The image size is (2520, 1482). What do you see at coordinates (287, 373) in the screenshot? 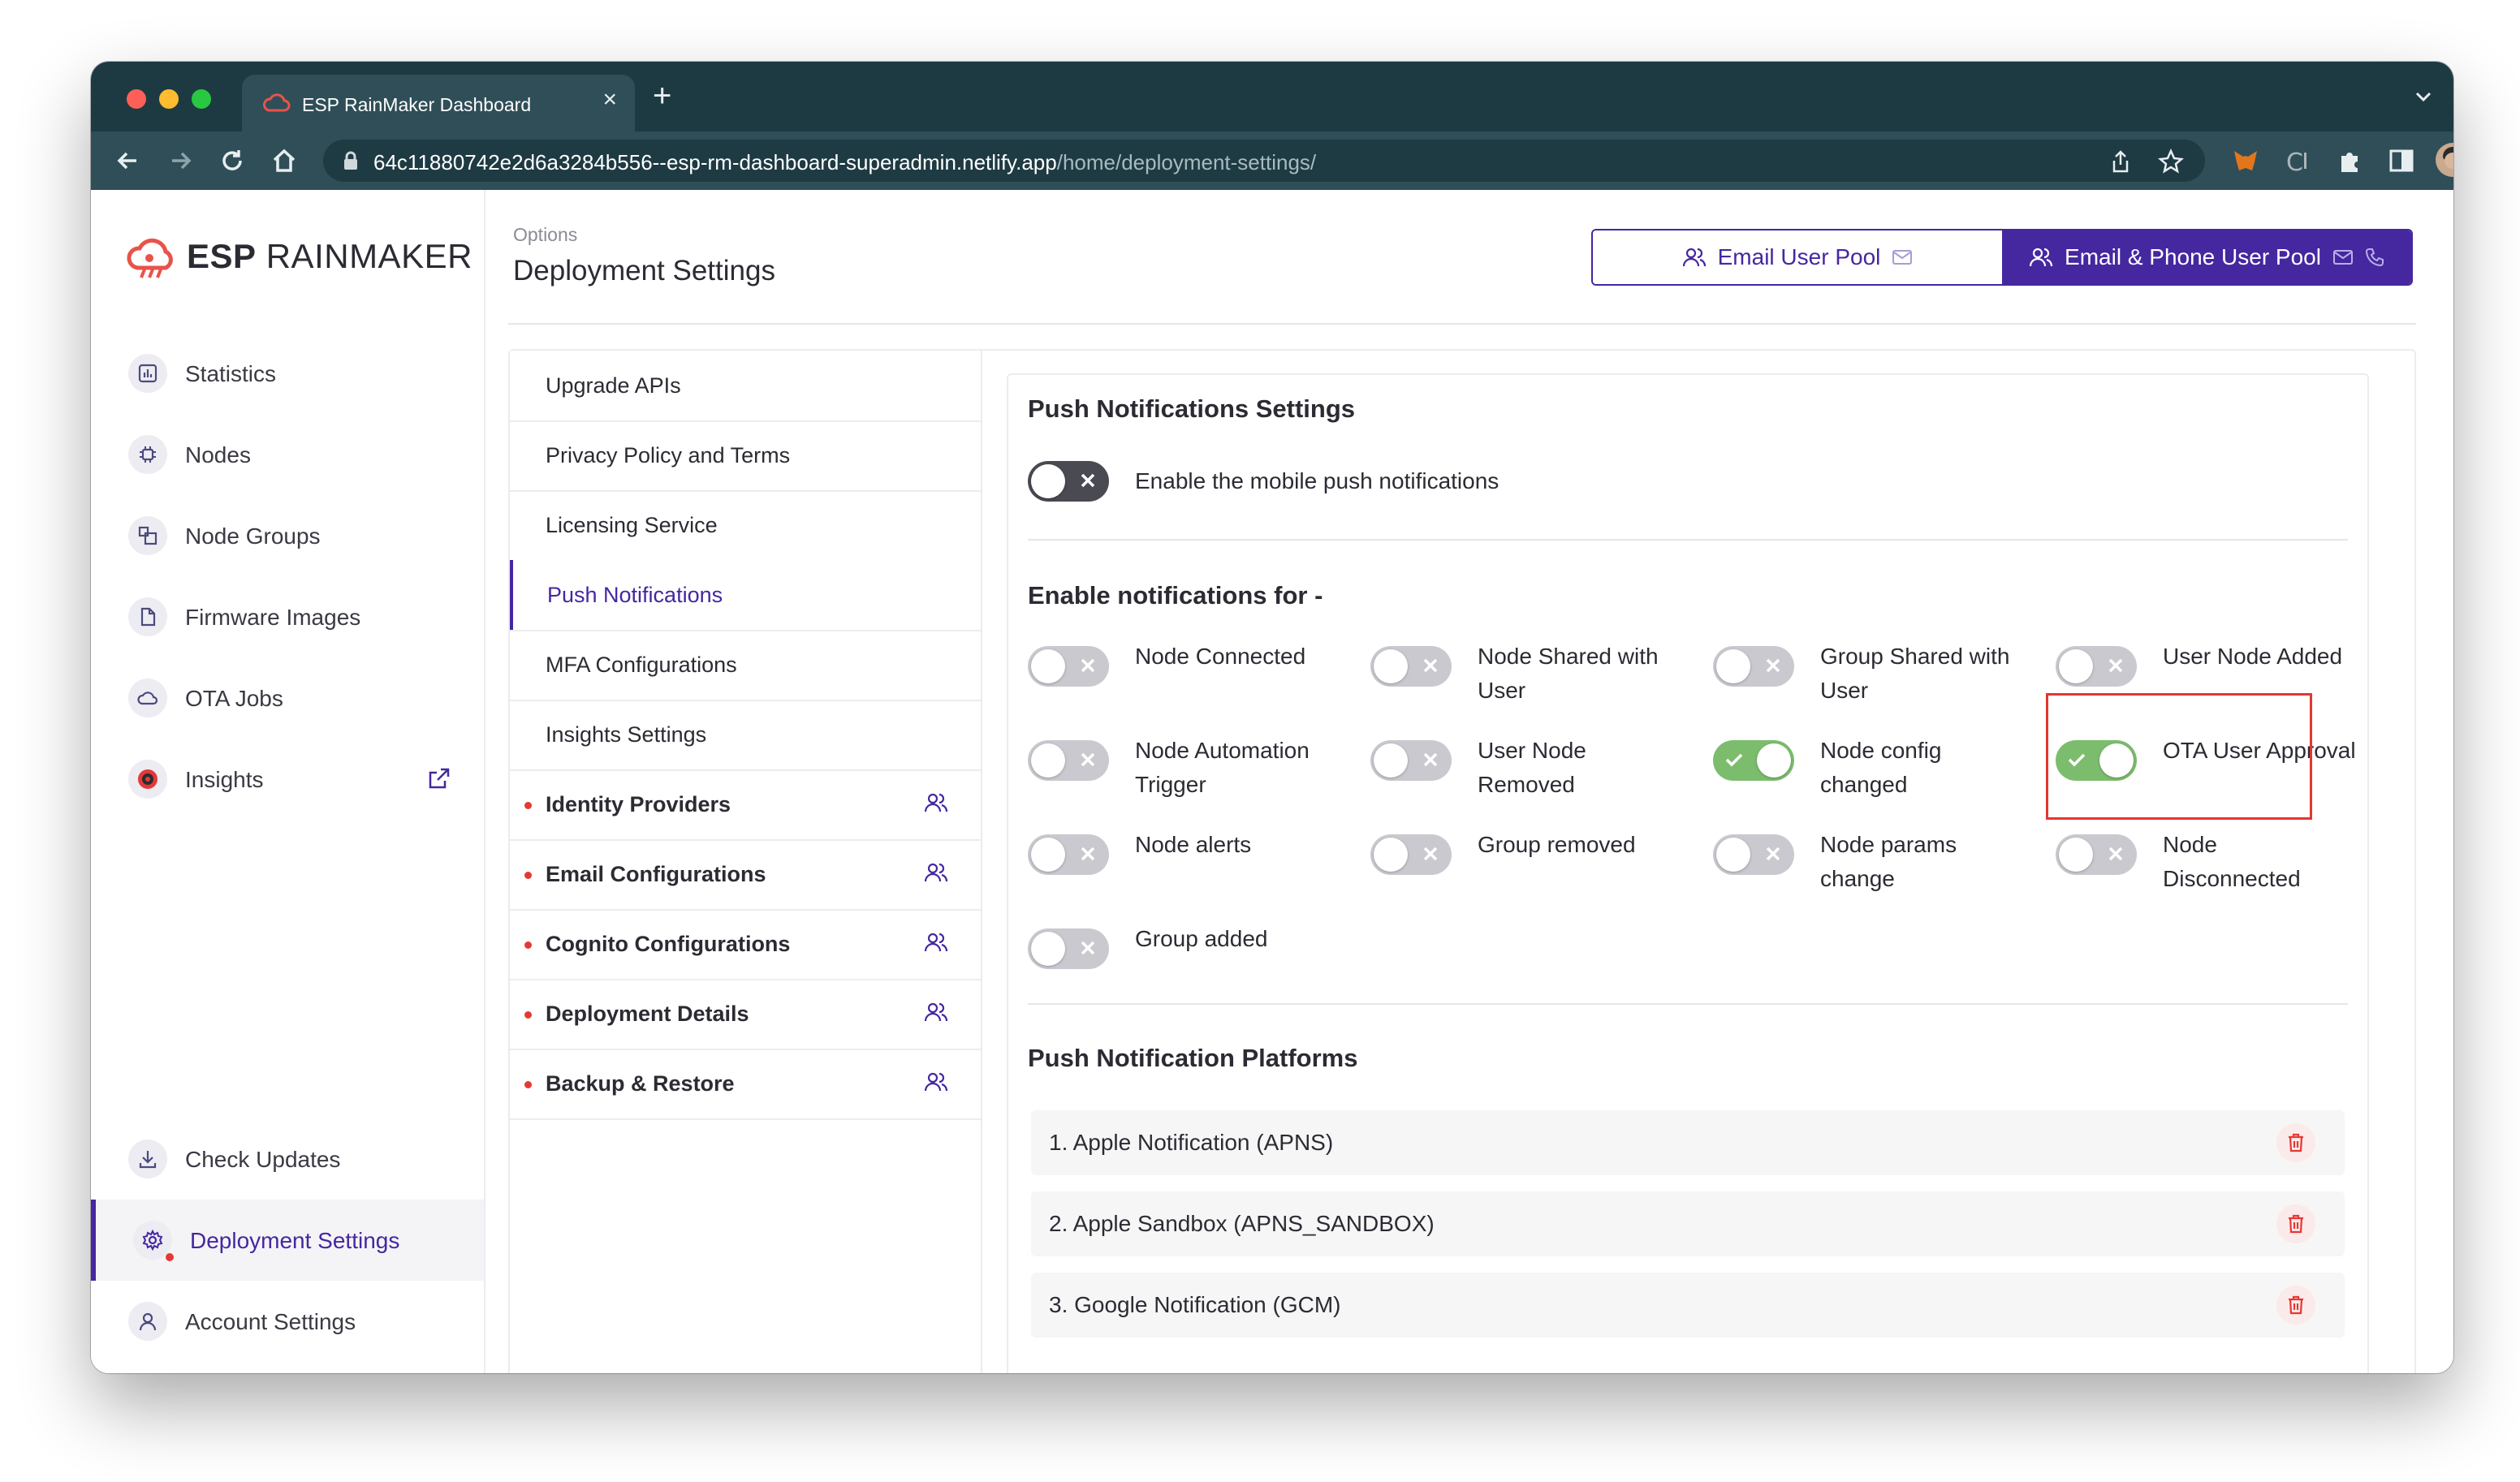
I see `sidebar-item-statistics: Statistics` at bounding box center [287, 373].